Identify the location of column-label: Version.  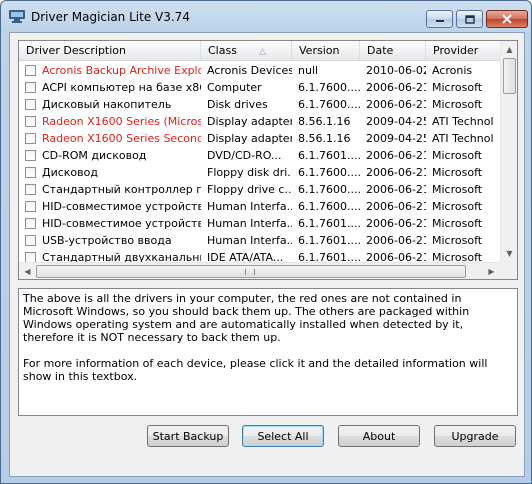
(319, 50).